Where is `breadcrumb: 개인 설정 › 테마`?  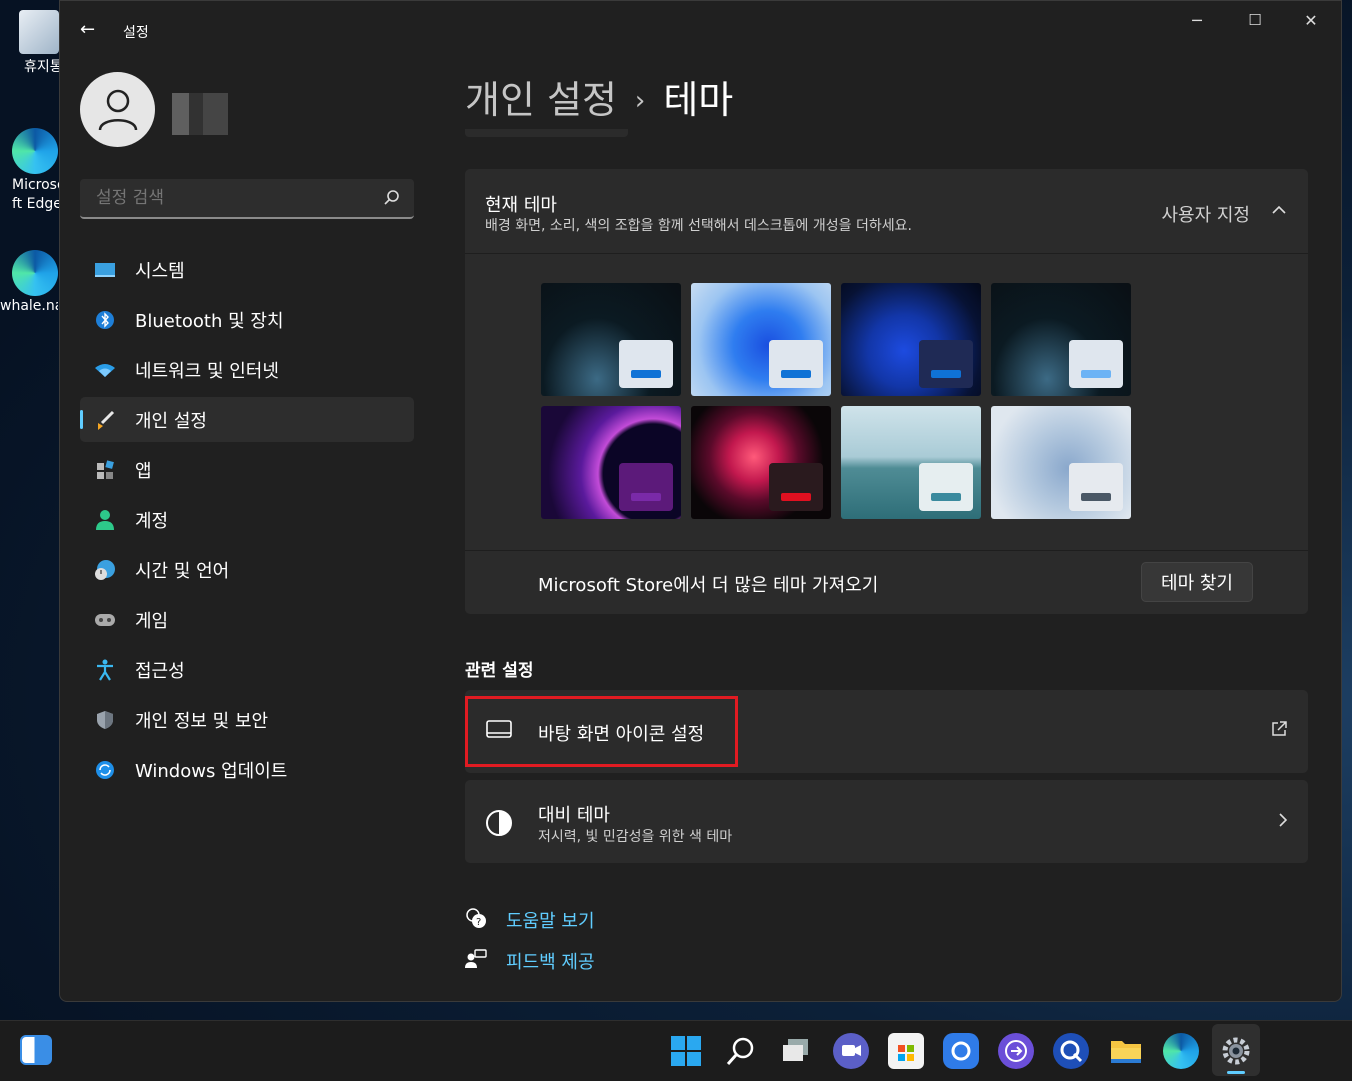 breadcrumb: 개인 설정 › 테마 is located at coordinates (599, 96).